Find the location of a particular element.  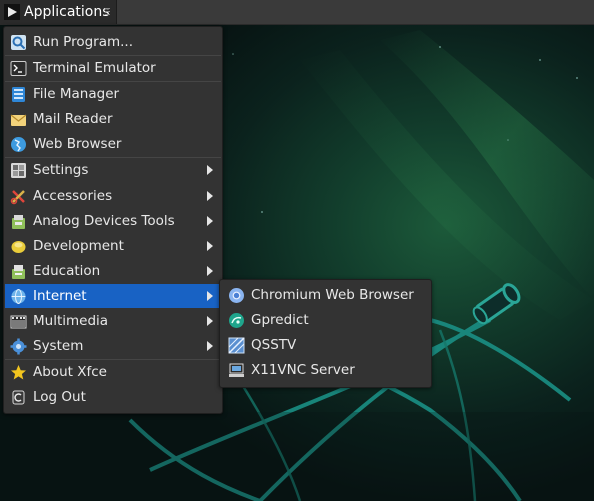

menu-item-multimedia: Multimedia is located at coordinates (113, 321).